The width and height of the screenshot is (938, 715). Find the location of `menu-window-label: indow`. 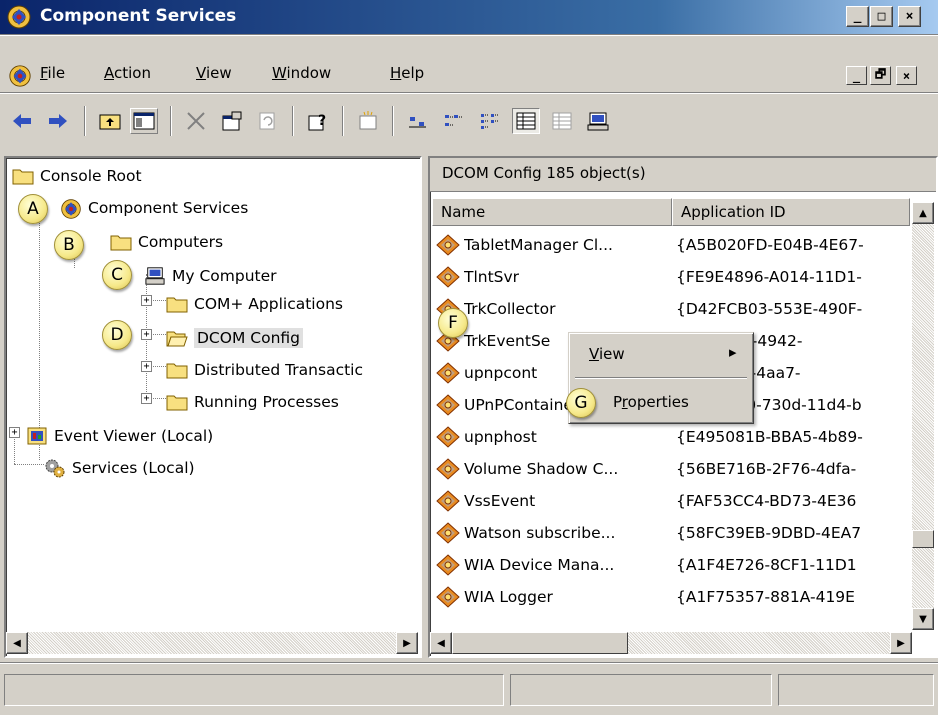

menu-window-label: indow is located at coordinates (309, 73).